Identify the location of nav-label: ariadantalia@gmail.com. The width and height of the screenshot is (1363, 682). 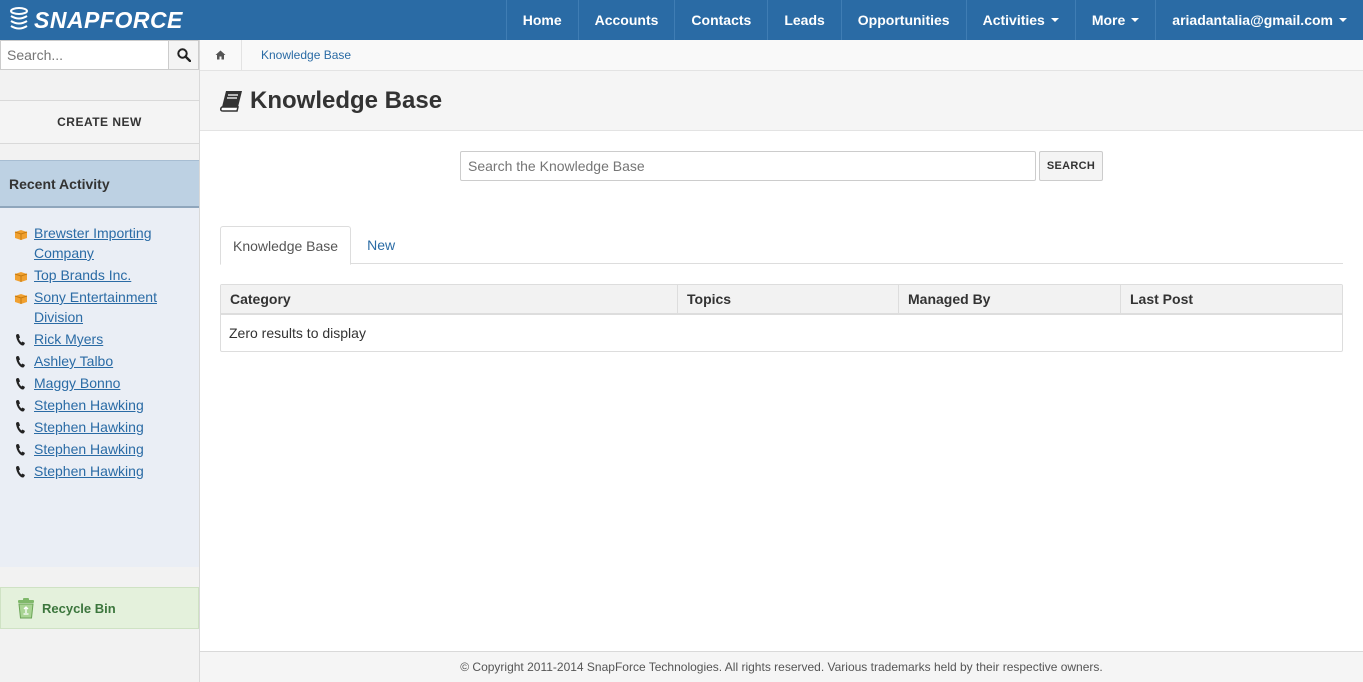
(1252, 20).